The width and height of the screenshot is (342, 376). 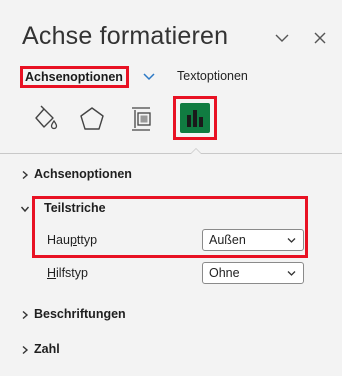 I want to click on size-properties-button, so click(x=141, y=119).